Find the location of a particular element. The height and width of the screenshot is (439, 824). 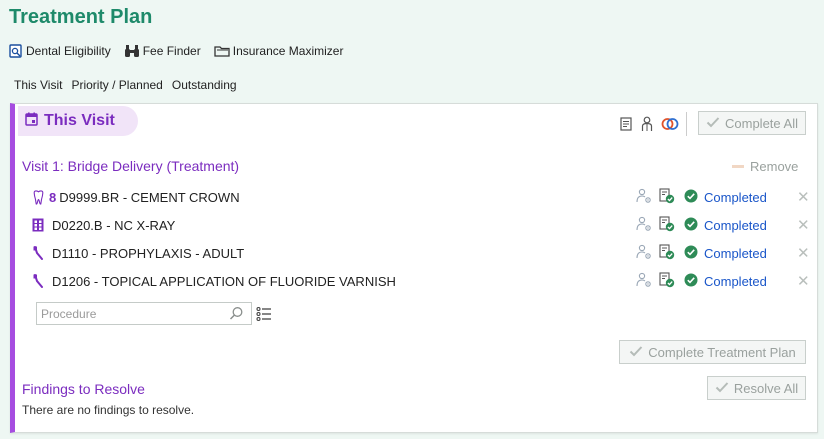

xray-icon is located at coordinates (38, 225).